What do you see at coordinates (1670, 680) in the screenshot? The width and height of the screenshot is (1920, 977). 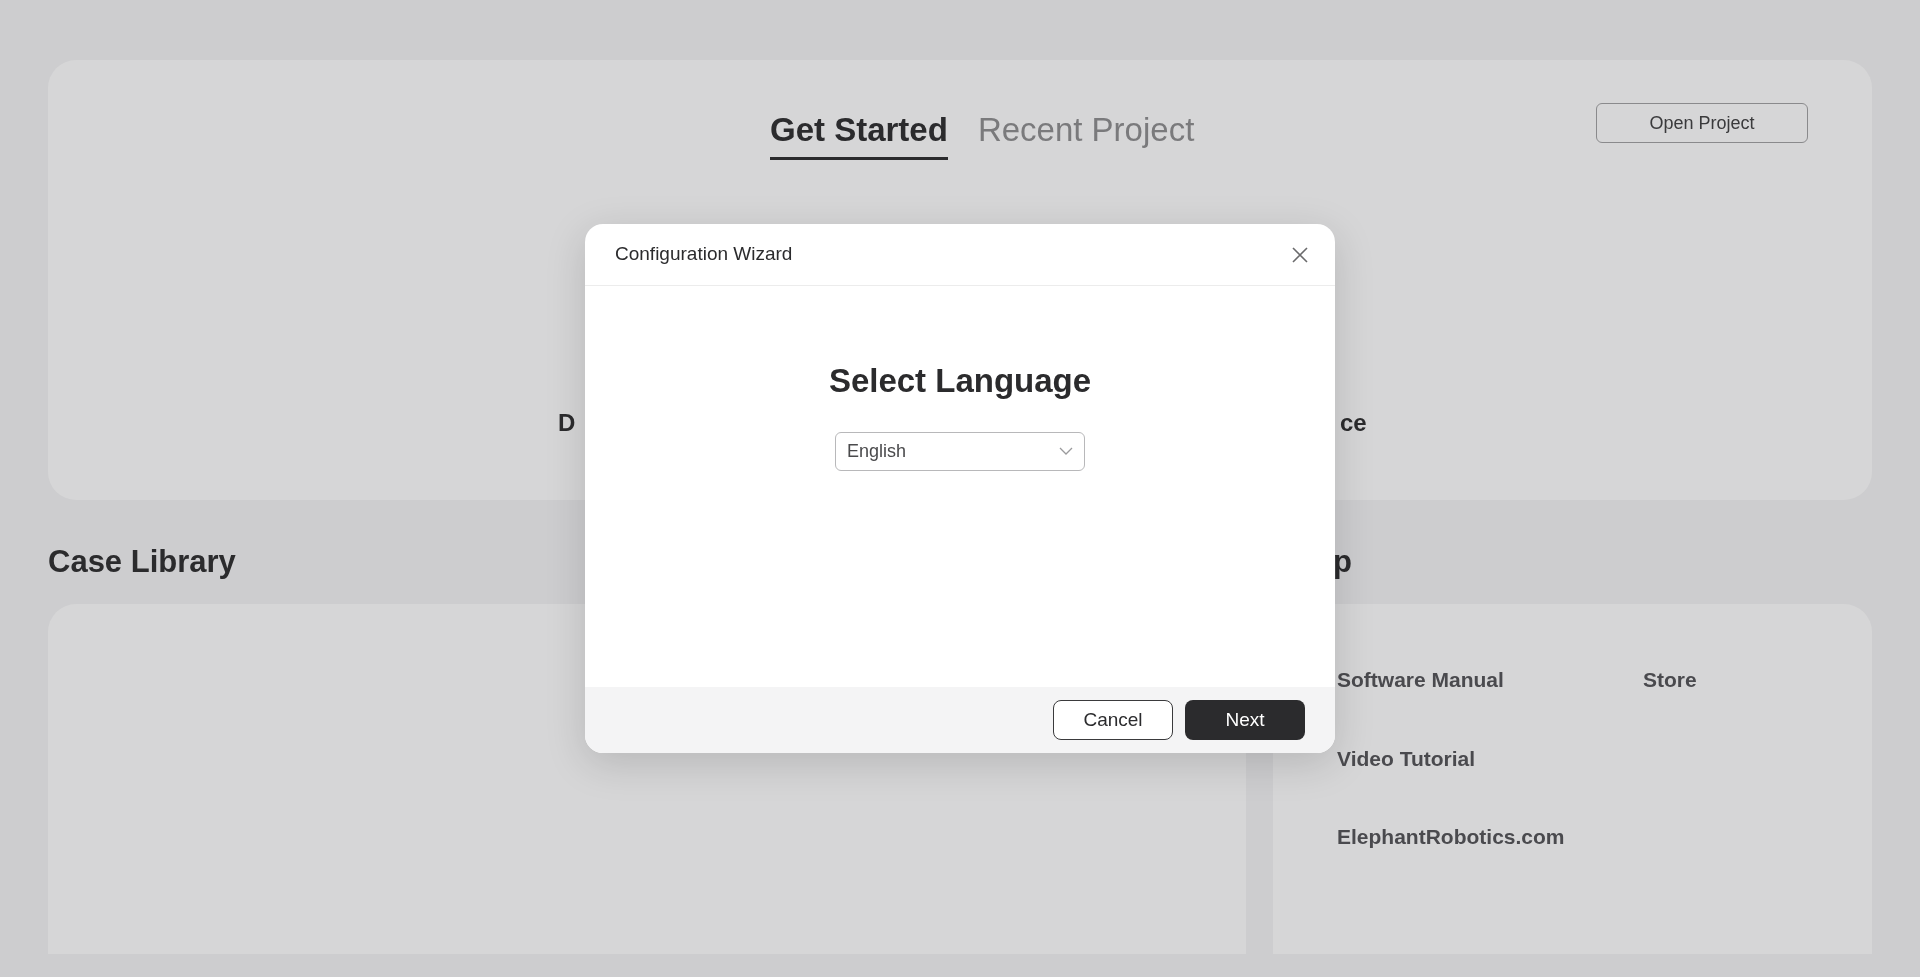 I see `help-link: Store` at bounding box center [1670, 680].